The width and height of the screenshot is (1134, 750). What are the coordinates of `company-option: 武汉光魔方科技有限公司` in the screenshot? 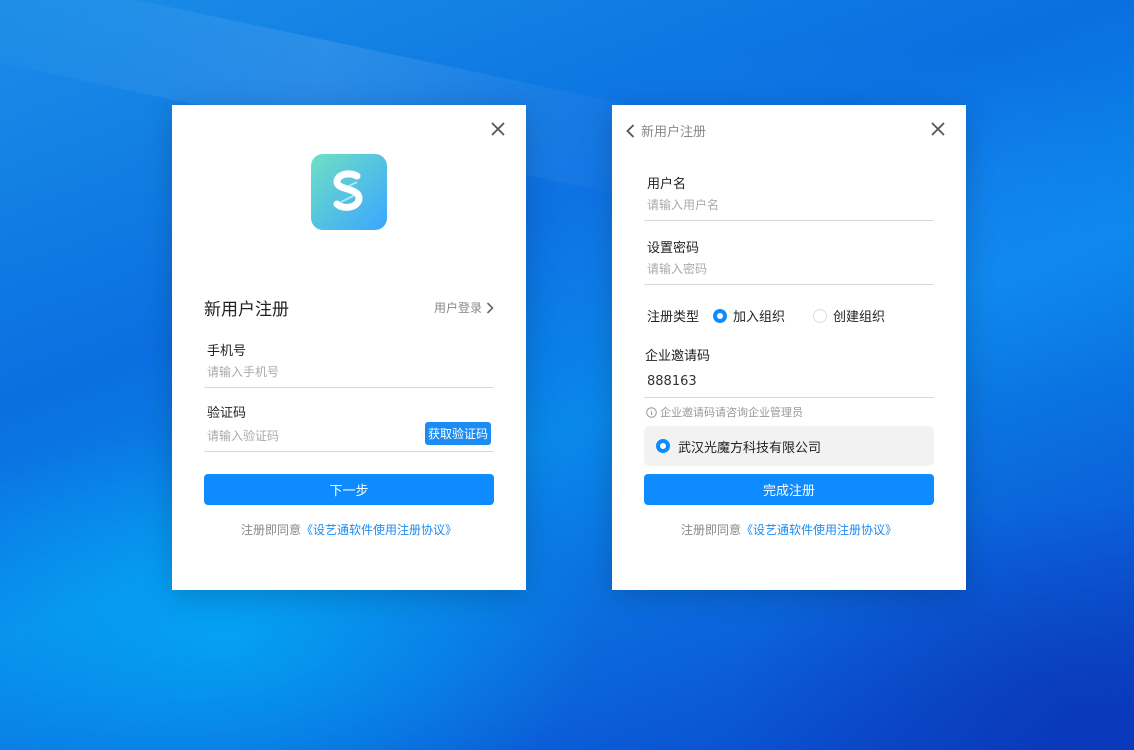 It's located at (789, 446).